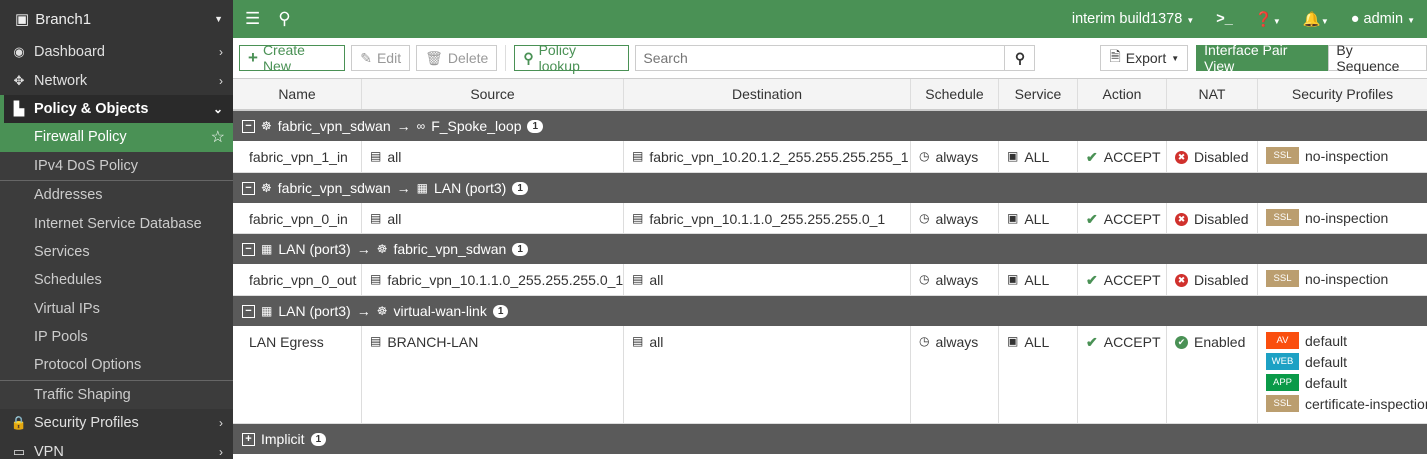 The width and height of the screenshot is (1427, 466). What do you see at coordinates (924, 218) in the screenshot?
I see `schedule-icon: ◷` at bounding box center [924, 218].